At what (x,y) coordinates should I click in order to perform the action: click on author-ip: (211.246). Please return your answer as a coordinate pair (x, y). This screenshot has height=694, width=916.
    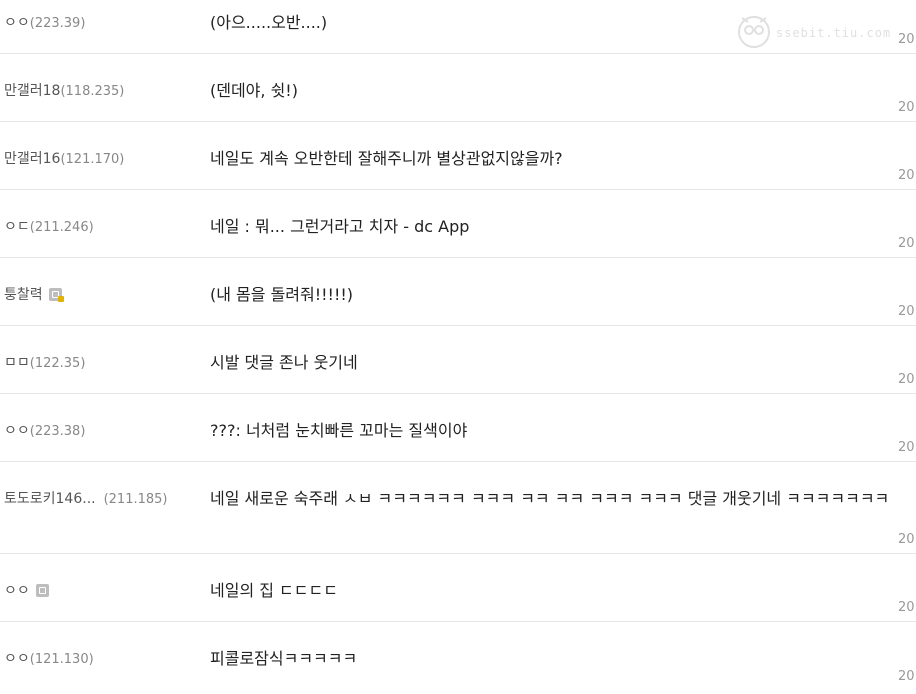
    Looking at the image, I should click on (61, 227).